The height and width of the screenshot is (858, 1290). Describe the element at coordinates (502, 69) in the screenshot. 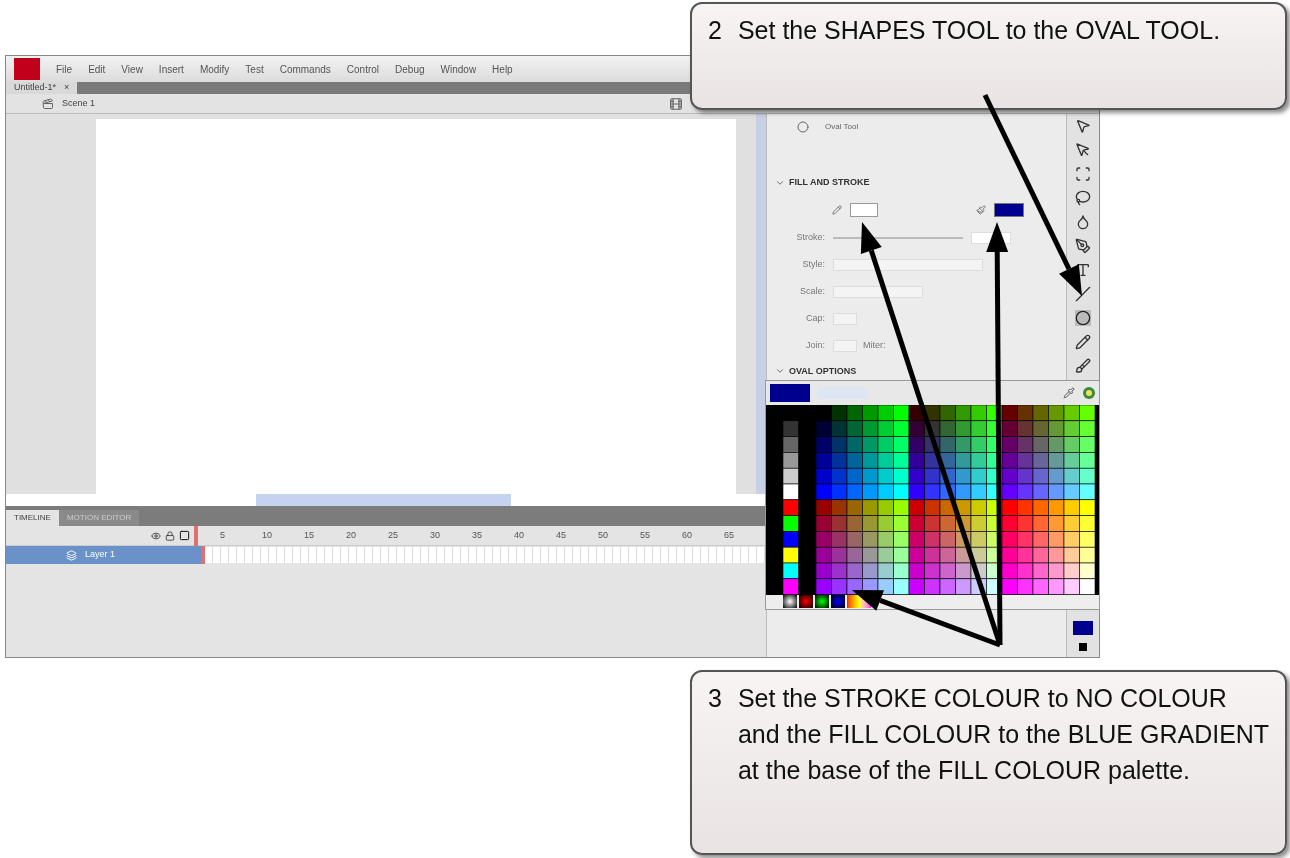

I see `menu-item: Help` at that location.